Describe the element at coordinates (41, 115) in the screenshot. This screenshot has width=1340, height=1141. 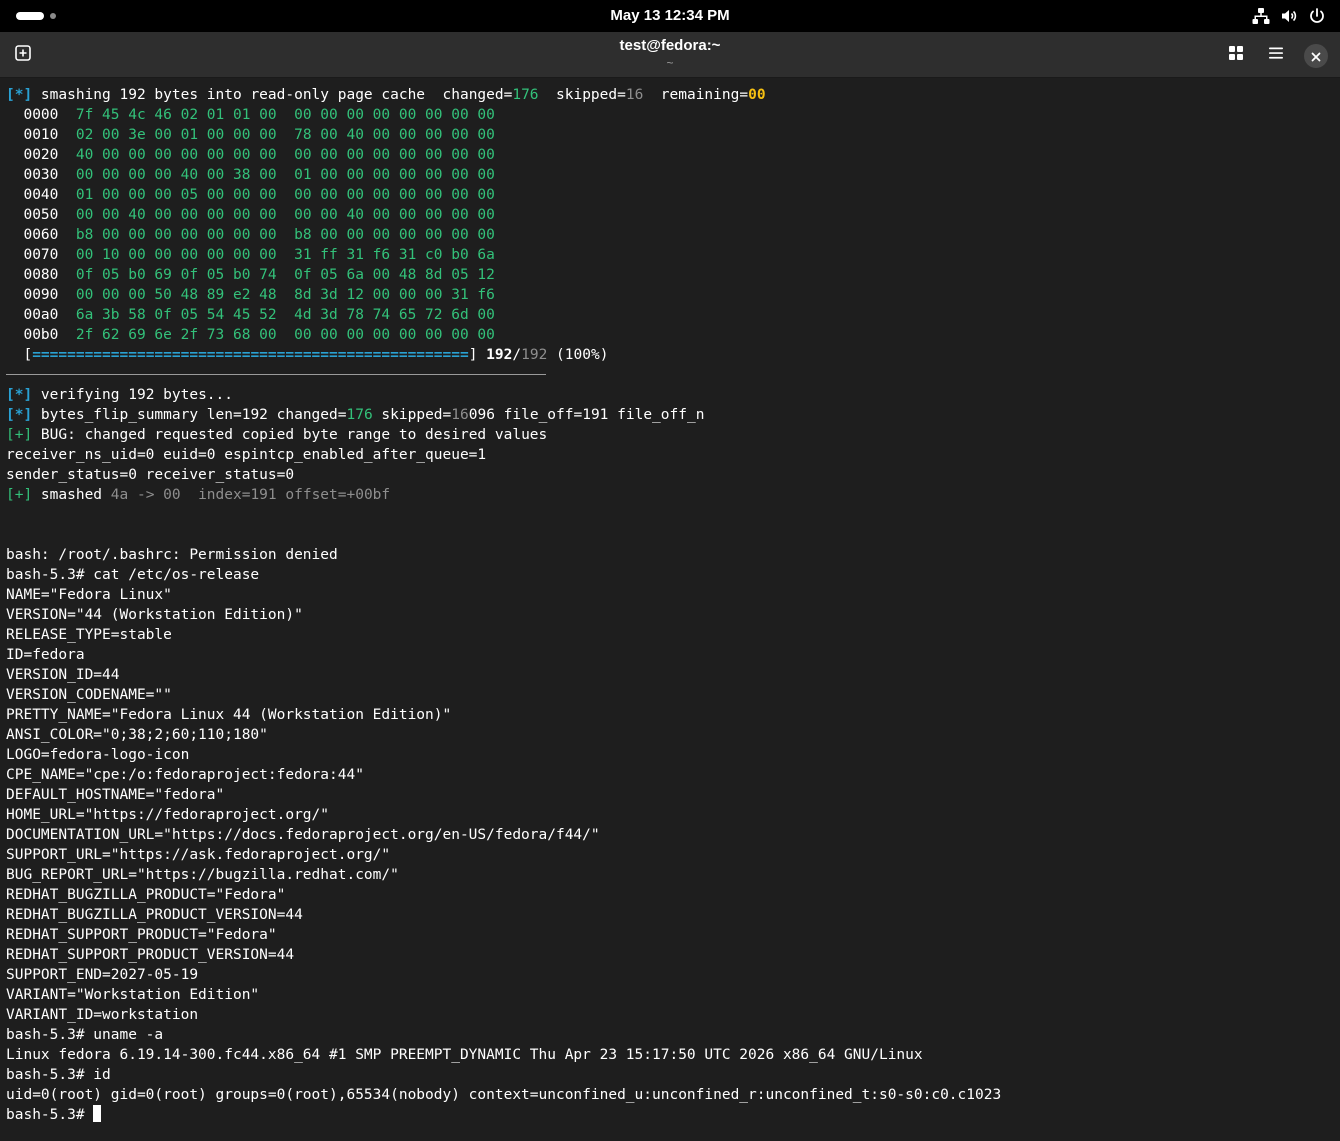
I see `hex-offset: 0000` at that location.